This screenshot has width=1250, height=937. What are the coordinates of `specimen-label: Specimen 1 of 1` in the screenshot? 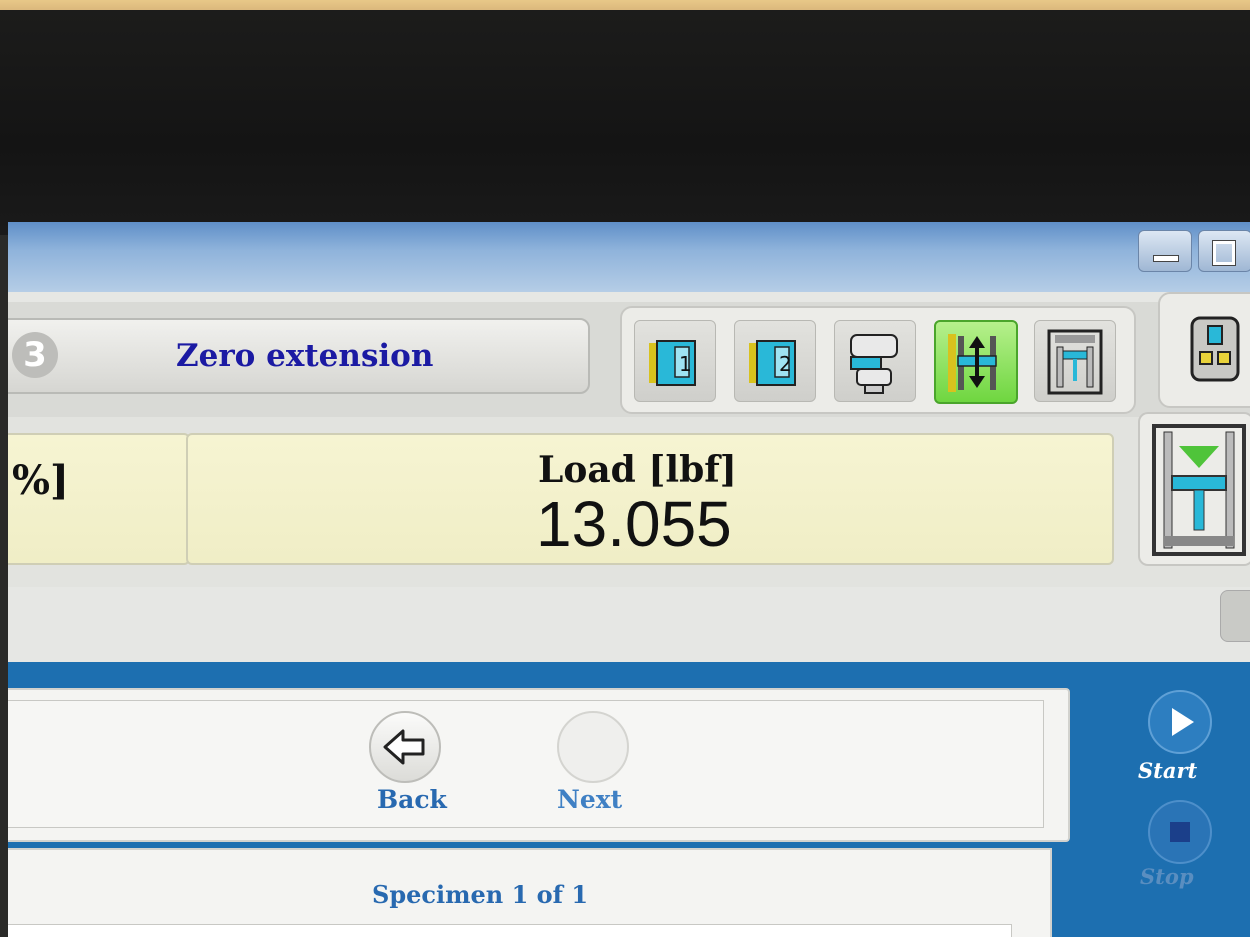 It's located at (480, 894).